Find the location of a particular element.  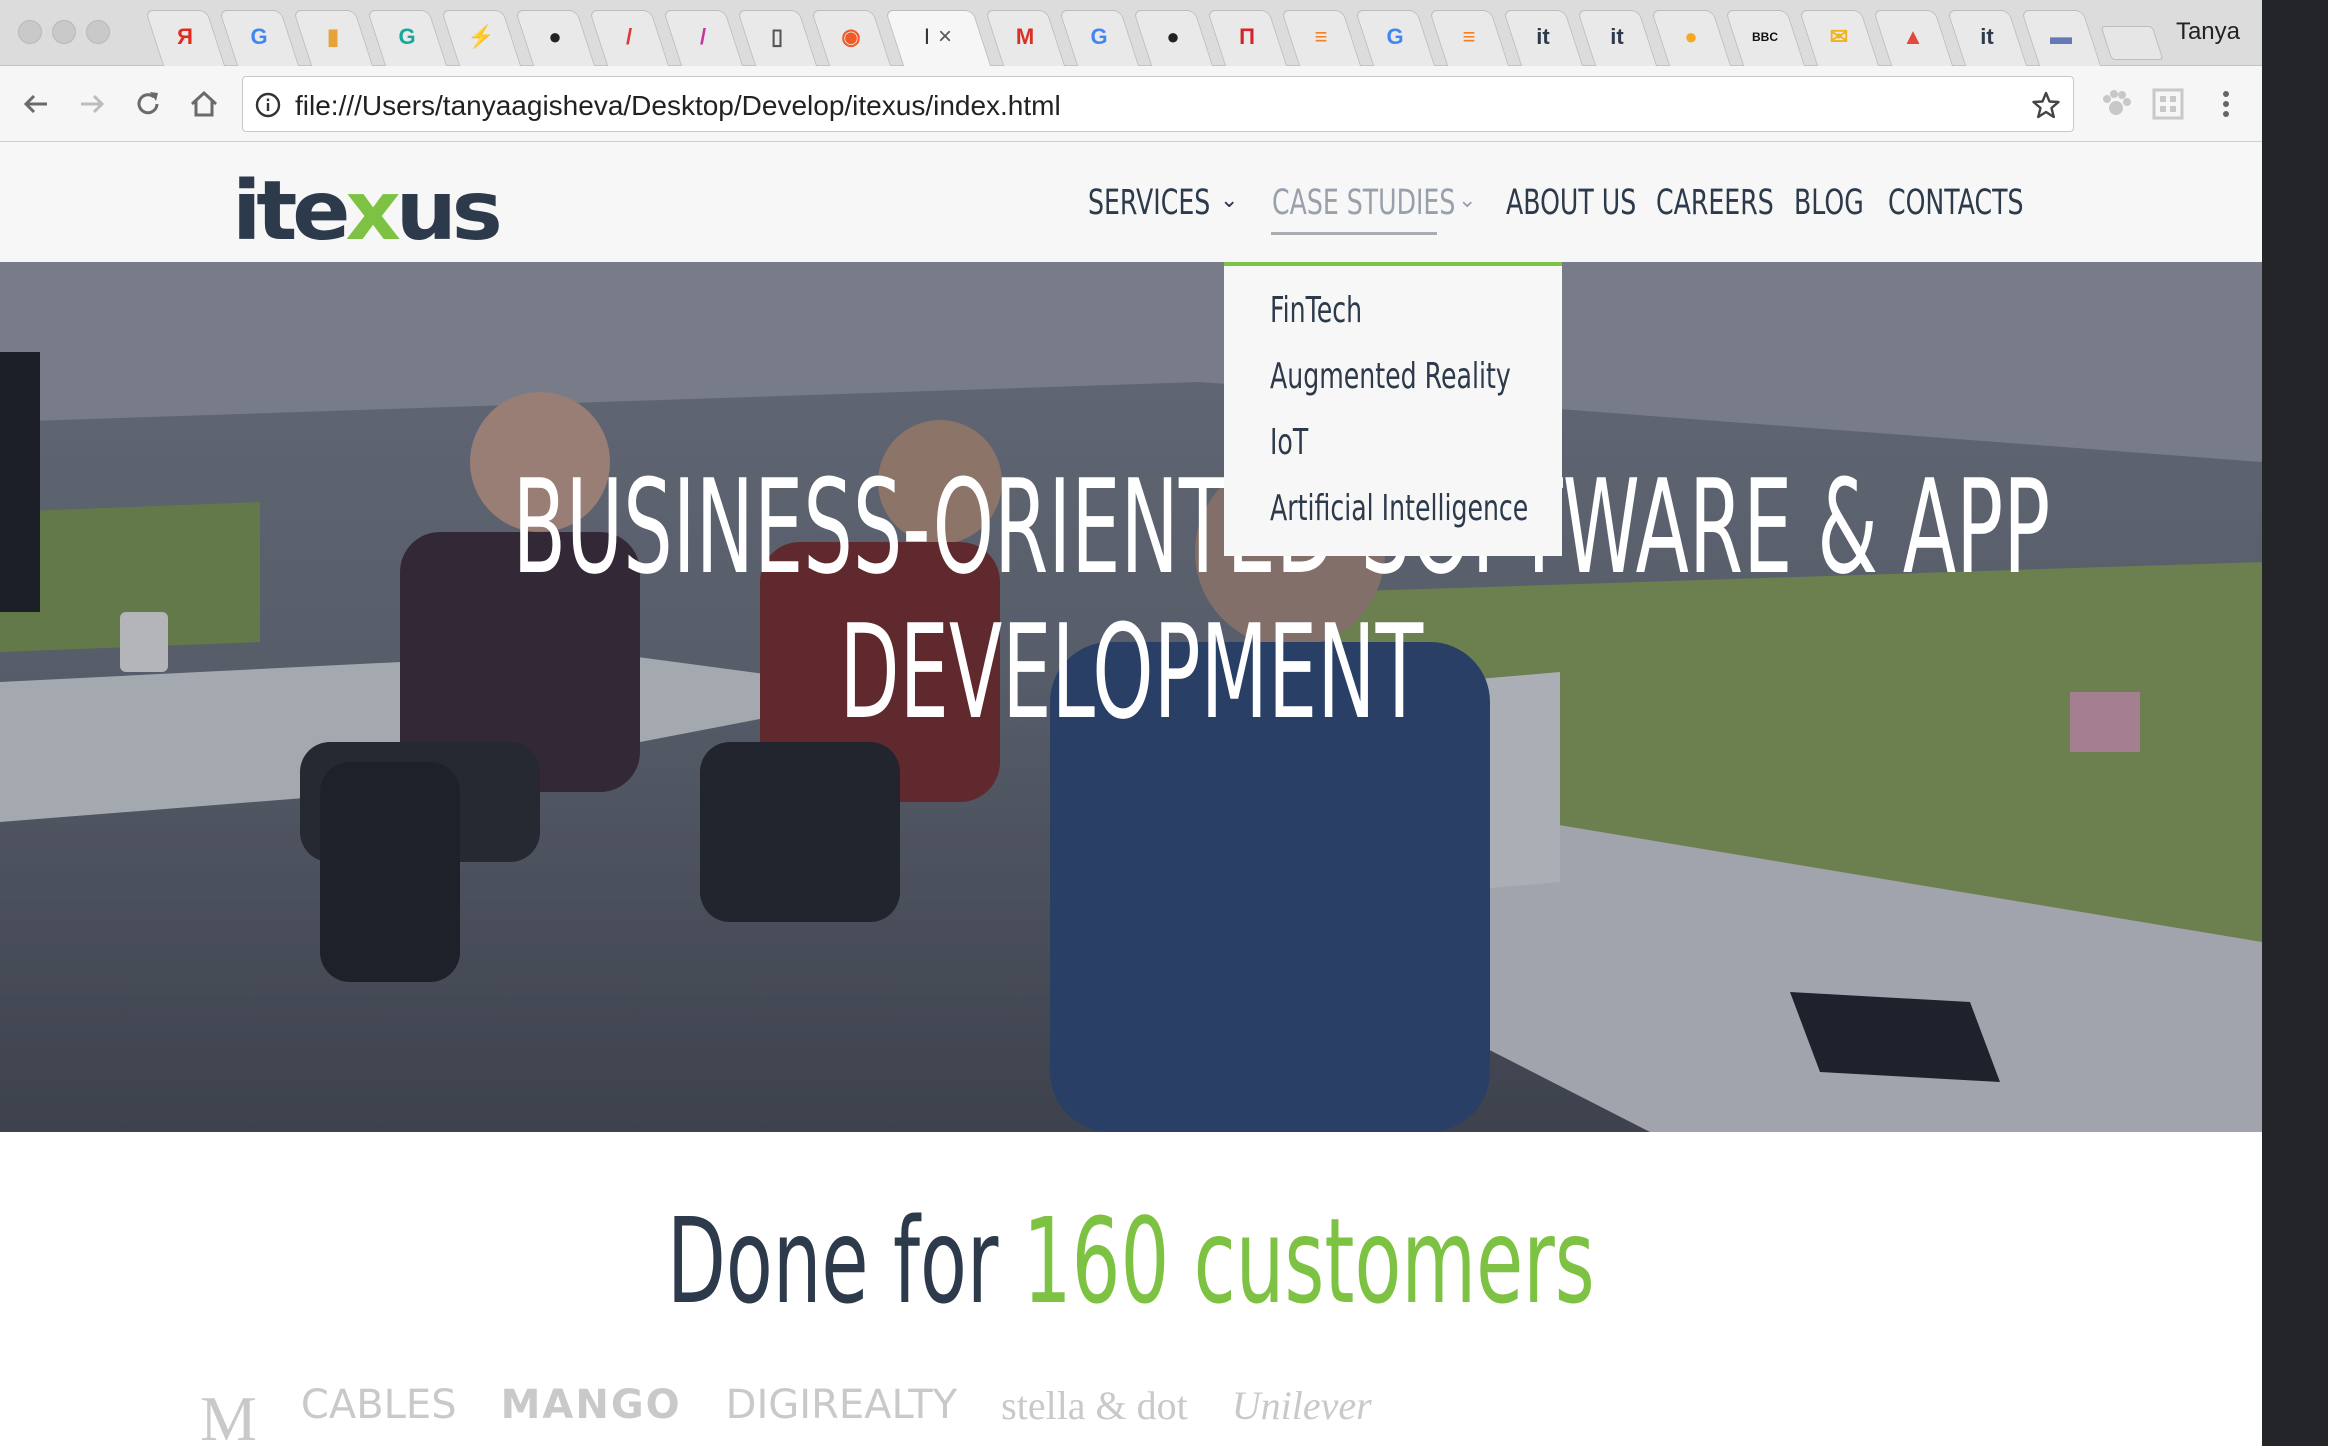

close-window-button is located at coordinates (30, 32).